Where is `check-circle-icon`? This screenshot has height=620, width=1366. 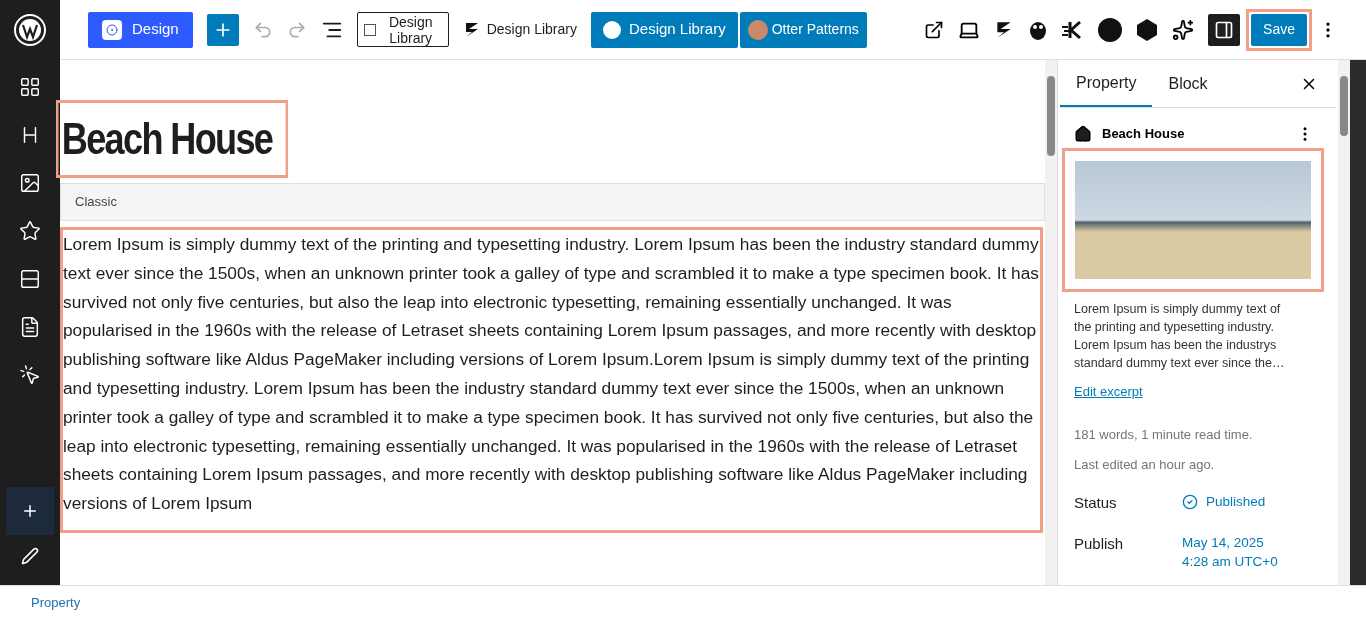
check-circle-icon is located at coordinates (1190, 502).